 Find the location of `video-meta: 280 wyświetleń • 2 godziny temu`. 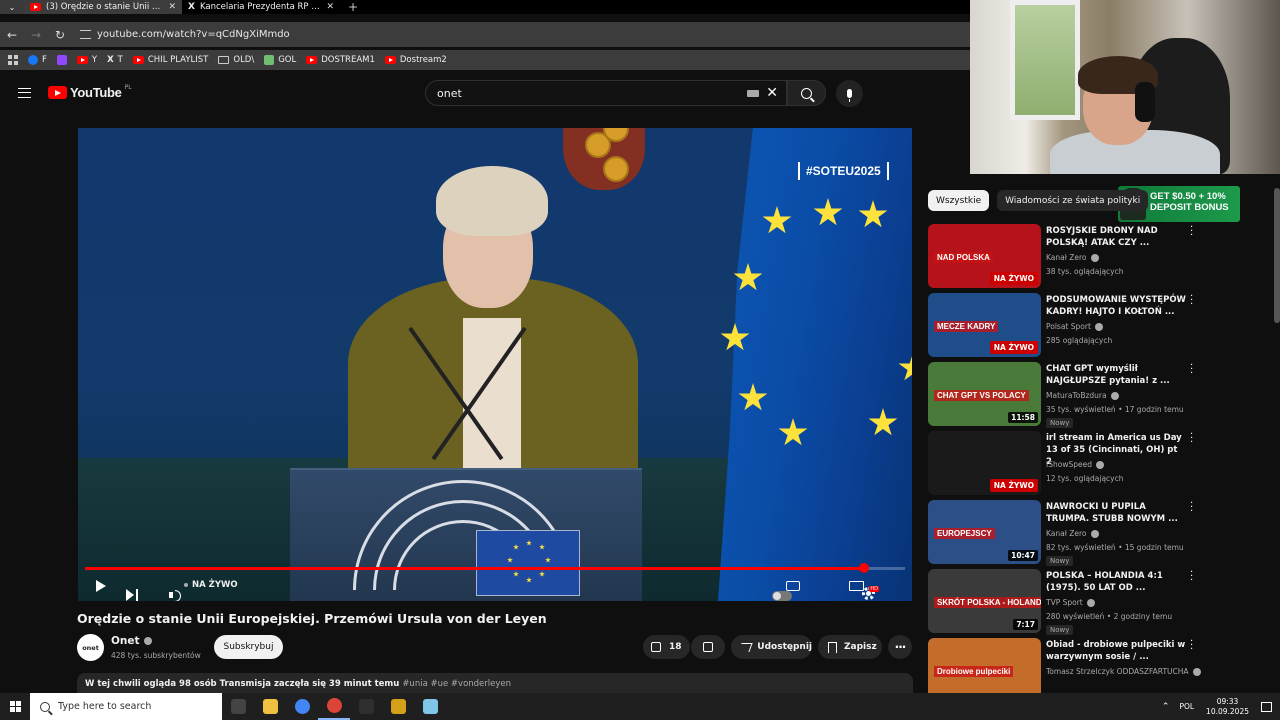

video-meta: 280 wyświetleń • 2 godziny temu is located at coordinates (1109, 616).